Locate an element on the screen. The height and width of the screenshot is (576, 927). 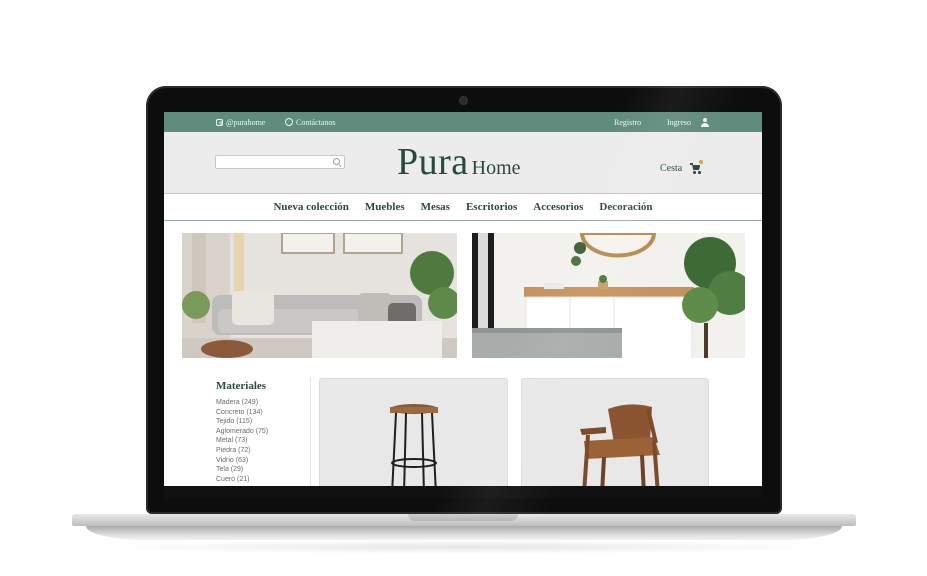
webcam-icon is located at coordinates (463, 100).